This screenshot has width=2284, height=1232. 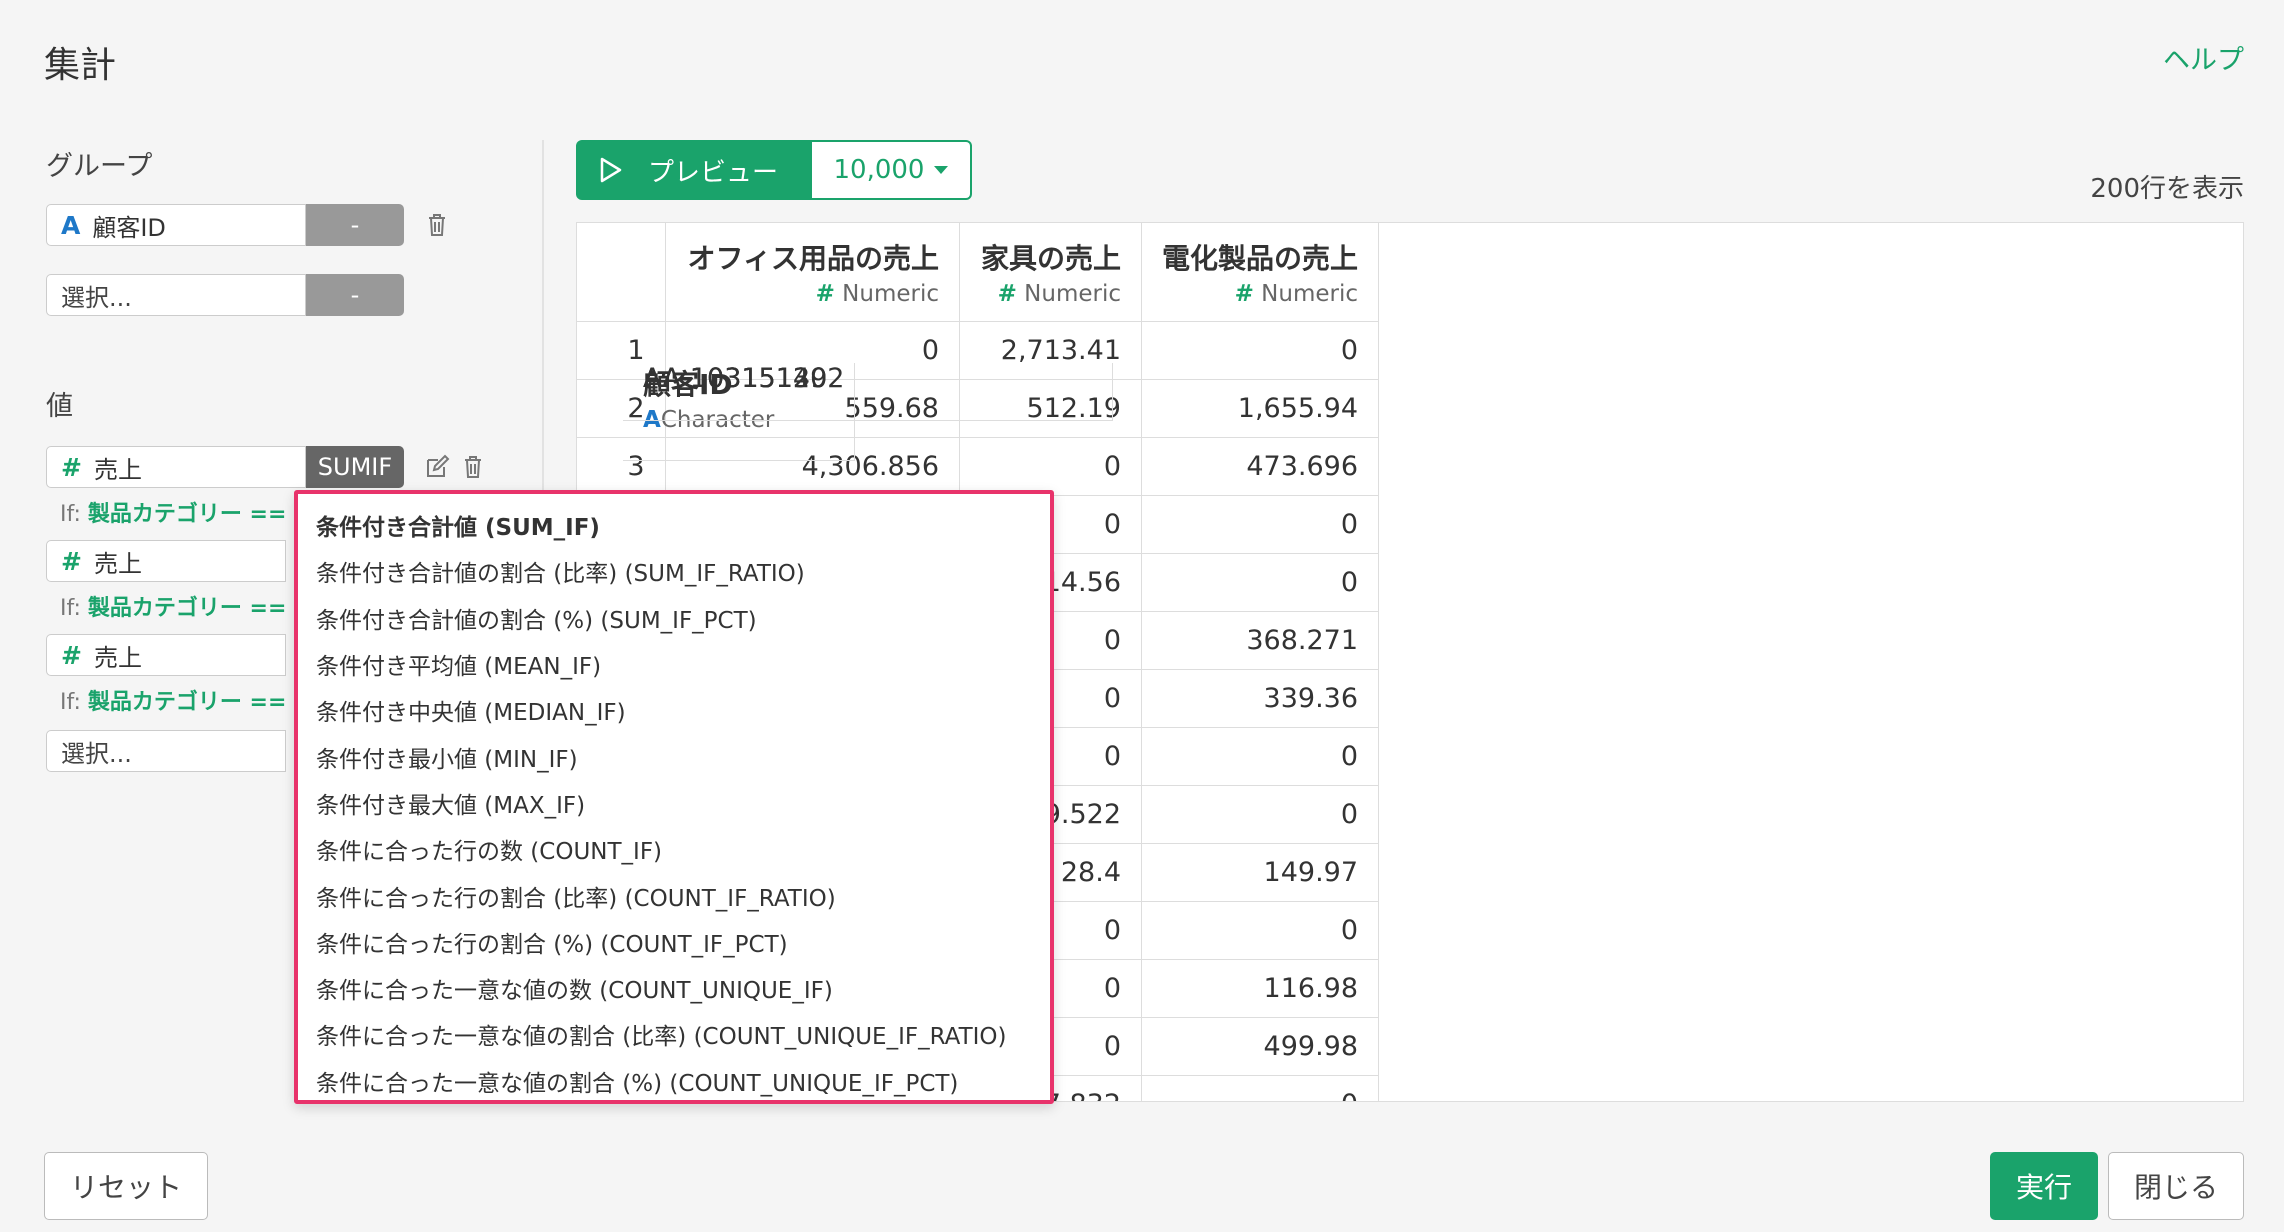 I want to click on menu-item: 条件付き合計値の割合 (比率) (SUM_IF_RATIO), so click(x=674, y=571).